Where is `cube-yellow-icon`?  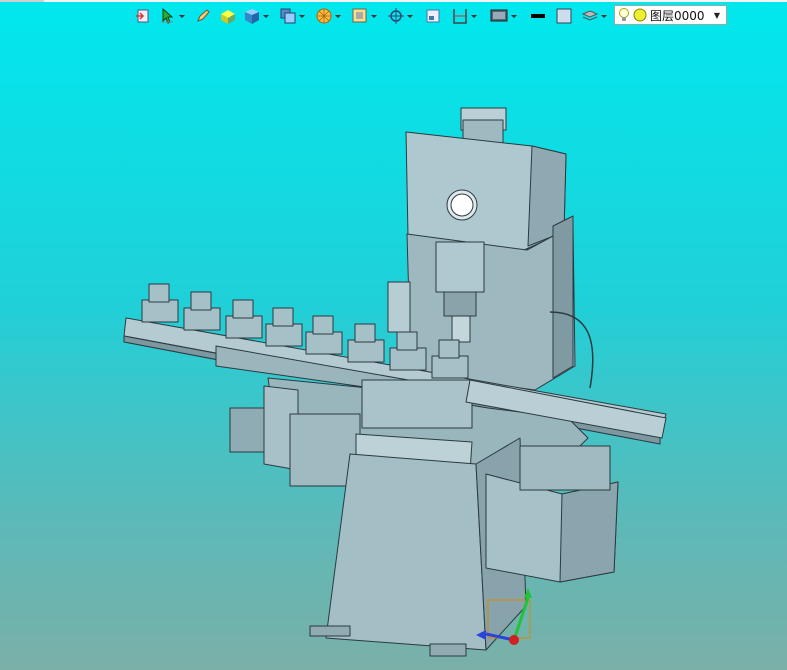
cube-yellow-icon is located at coordinates (228, 16).